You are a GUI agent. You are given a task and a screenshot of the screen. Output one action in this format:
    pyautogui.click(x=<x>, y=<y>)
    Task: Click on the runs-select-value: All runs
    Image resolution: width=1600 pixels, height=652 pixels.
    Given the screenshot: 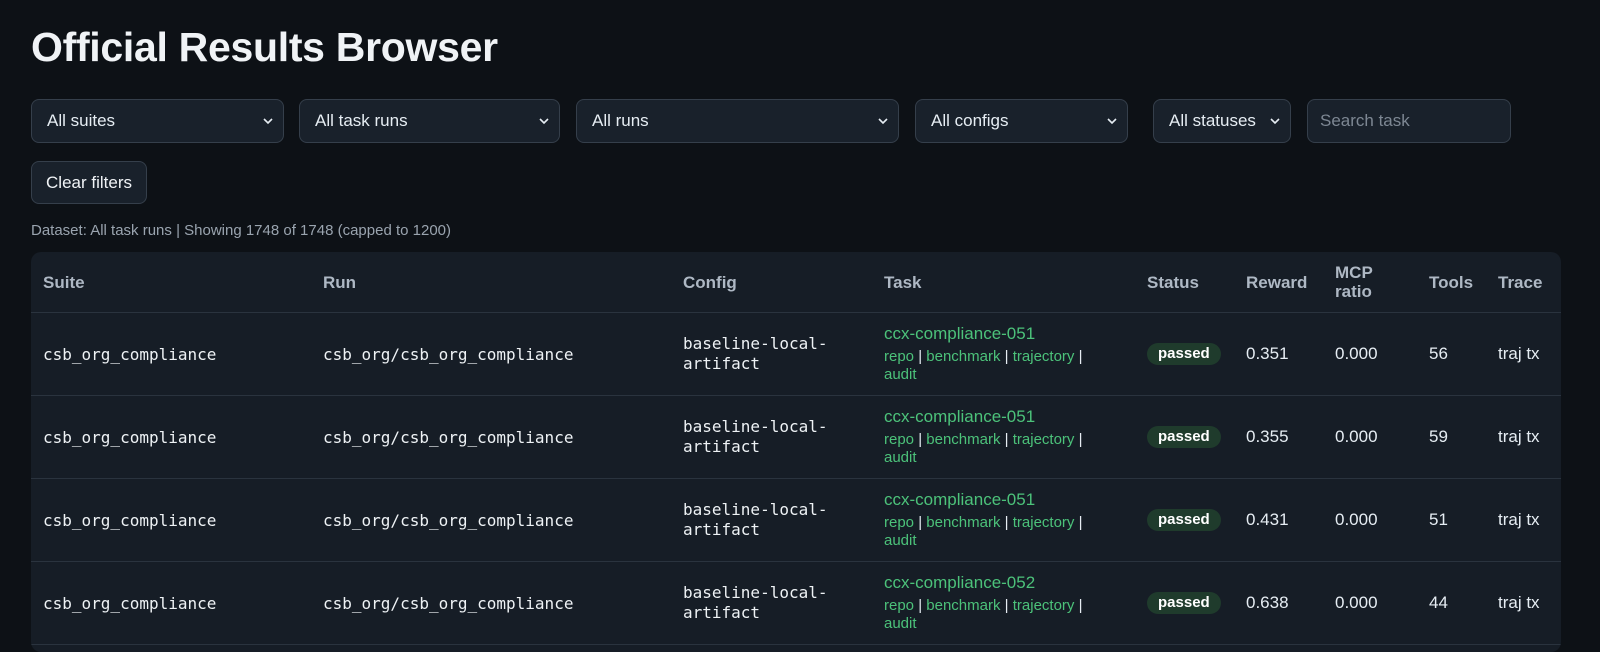 What is the action you would take?
    pyautogui.click(x=620, y=120)
    